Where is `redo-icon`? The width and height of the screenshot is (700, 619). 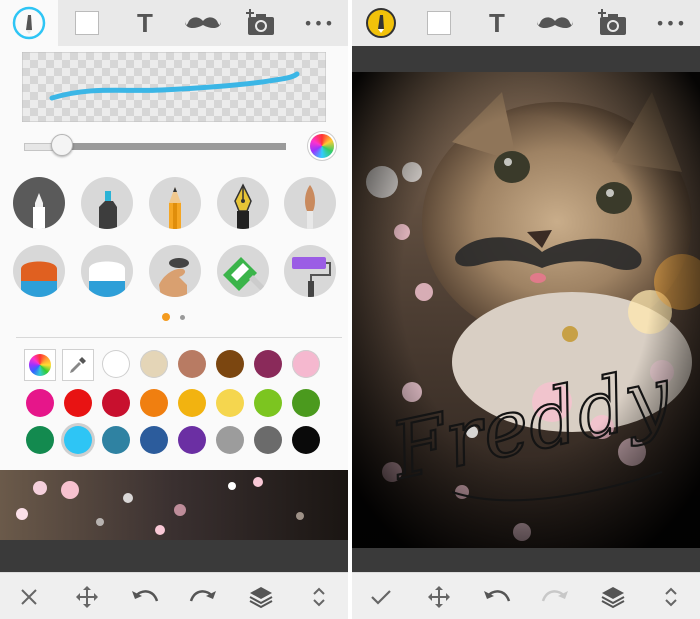
redo-icon is located at coordinates (554, 595).